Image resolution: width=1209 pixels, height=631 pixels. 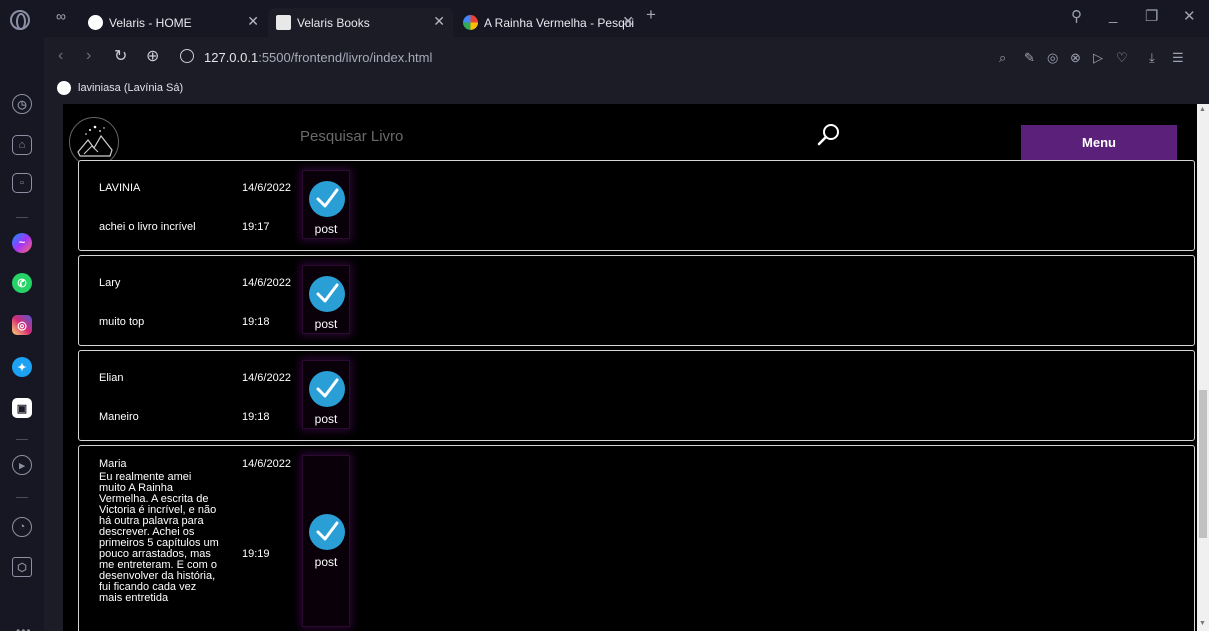 I want to click on speed-dial-icon: ⊕, so click(x=152, y=56).